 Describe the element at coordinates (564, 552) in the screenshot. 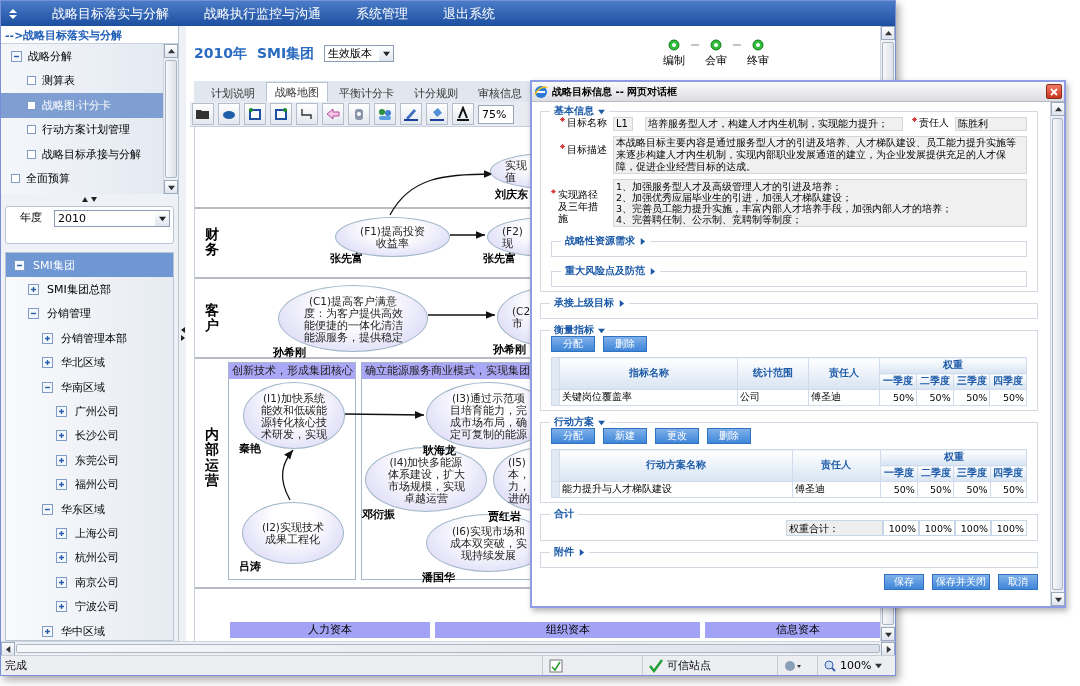

I see `section-title: 附件` at that location.